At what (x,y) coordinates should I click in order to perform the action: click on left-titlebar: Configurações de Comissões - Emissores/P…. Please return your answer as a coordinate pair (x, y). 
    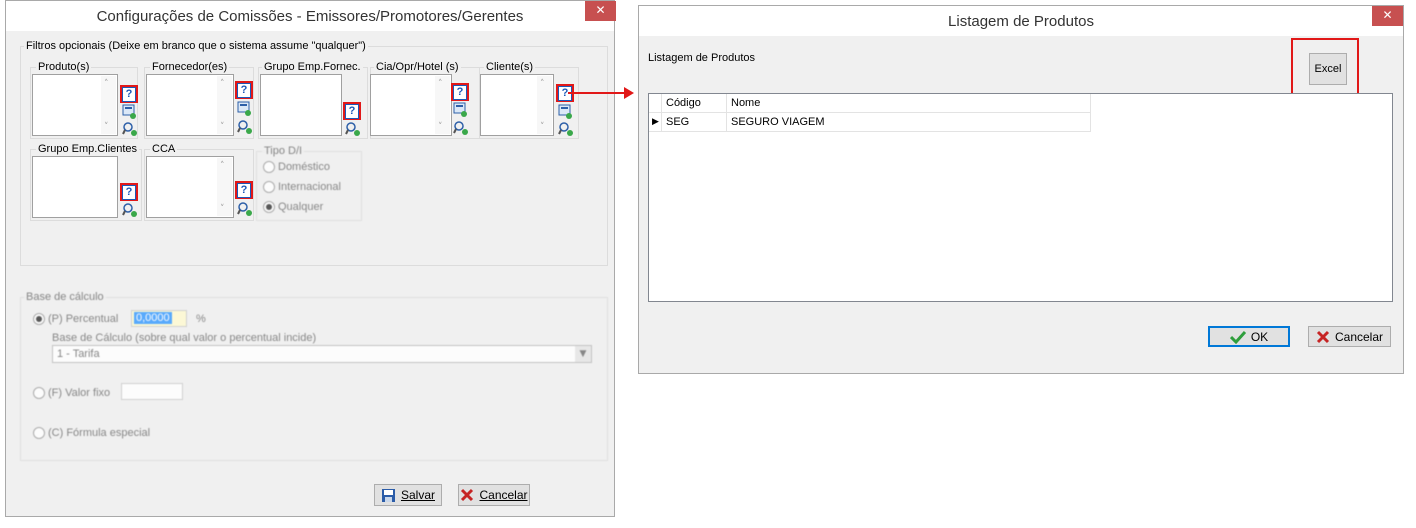
    Looking at the image, I should click on (311, 16).